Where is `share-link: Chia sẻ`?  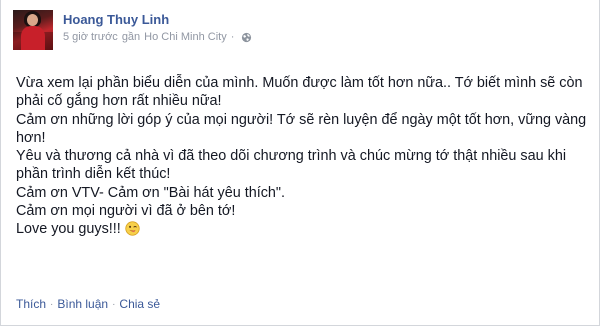 share-link: Chia sẻ is located at coordinates (139, 304).